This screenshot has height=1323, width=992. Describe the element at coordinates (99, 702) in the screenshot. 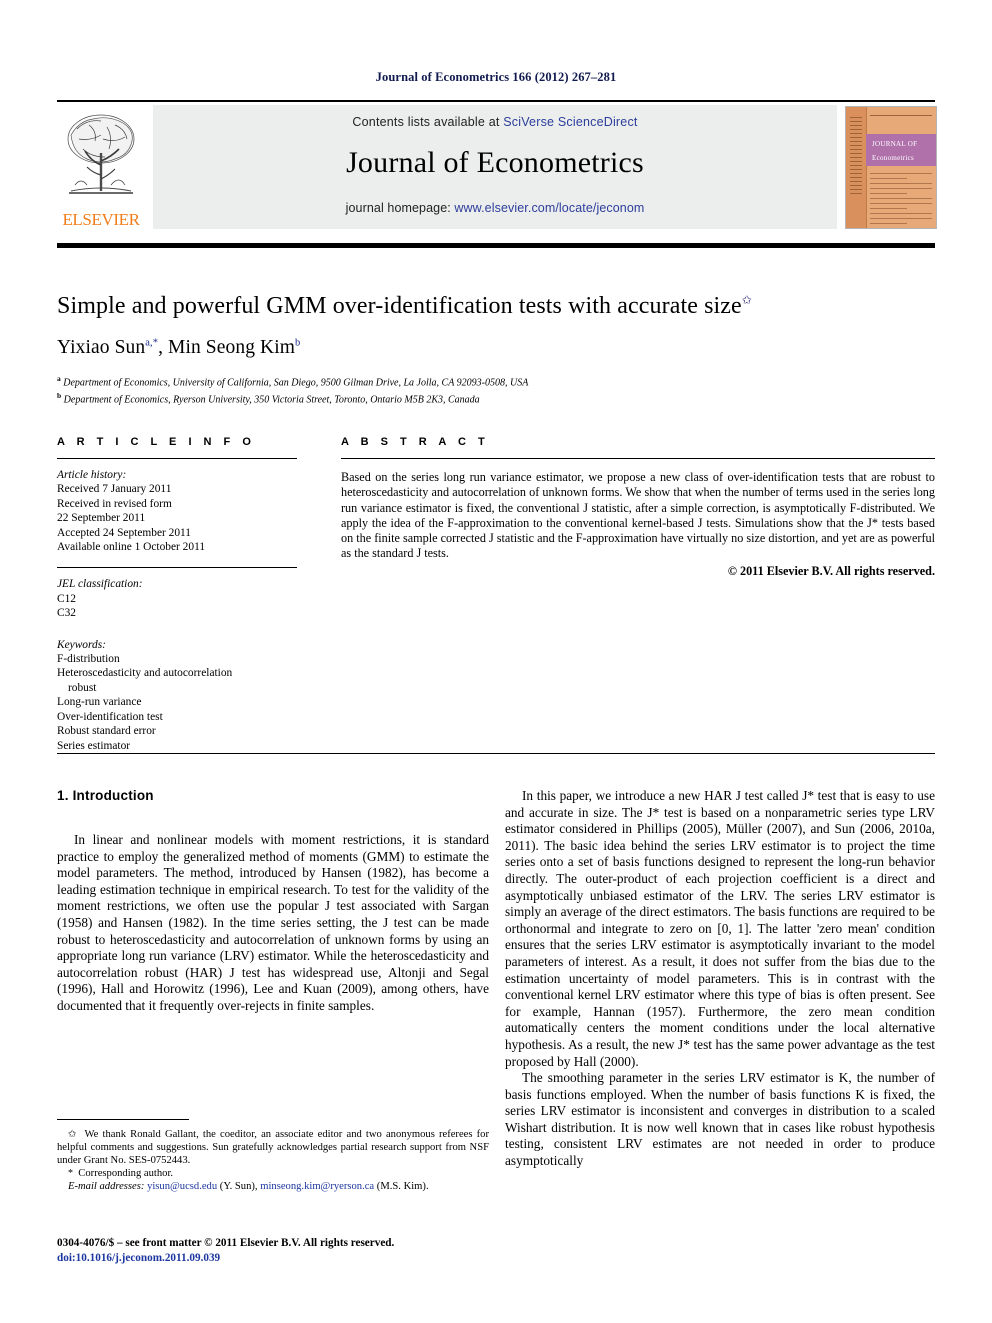

I see `keyword-3: Long-run variance` at that location.